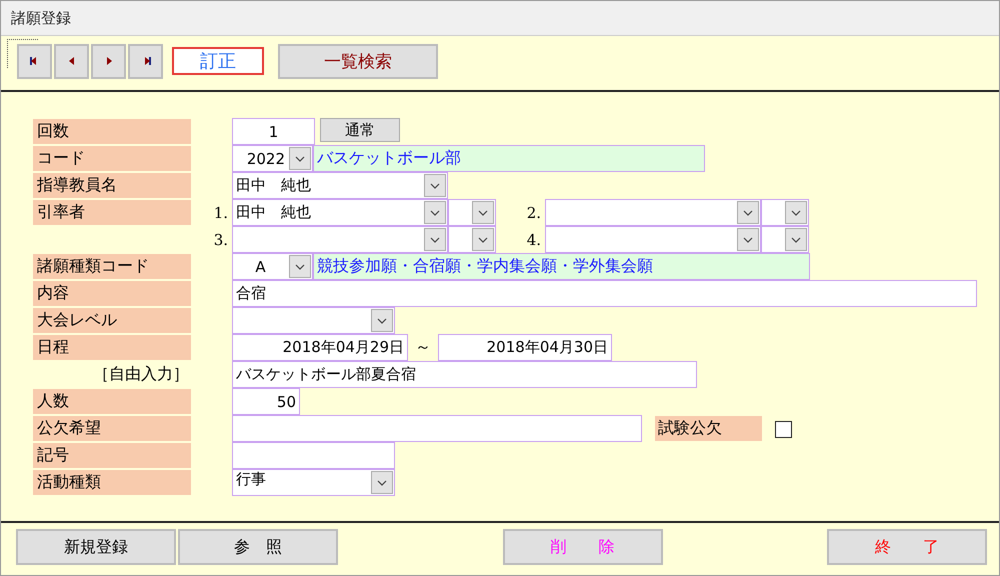 The image size is (1000, 576). Describe the element at coordinates (533, 239) in the screenshot. I see `leader-number: 4.` at that location.